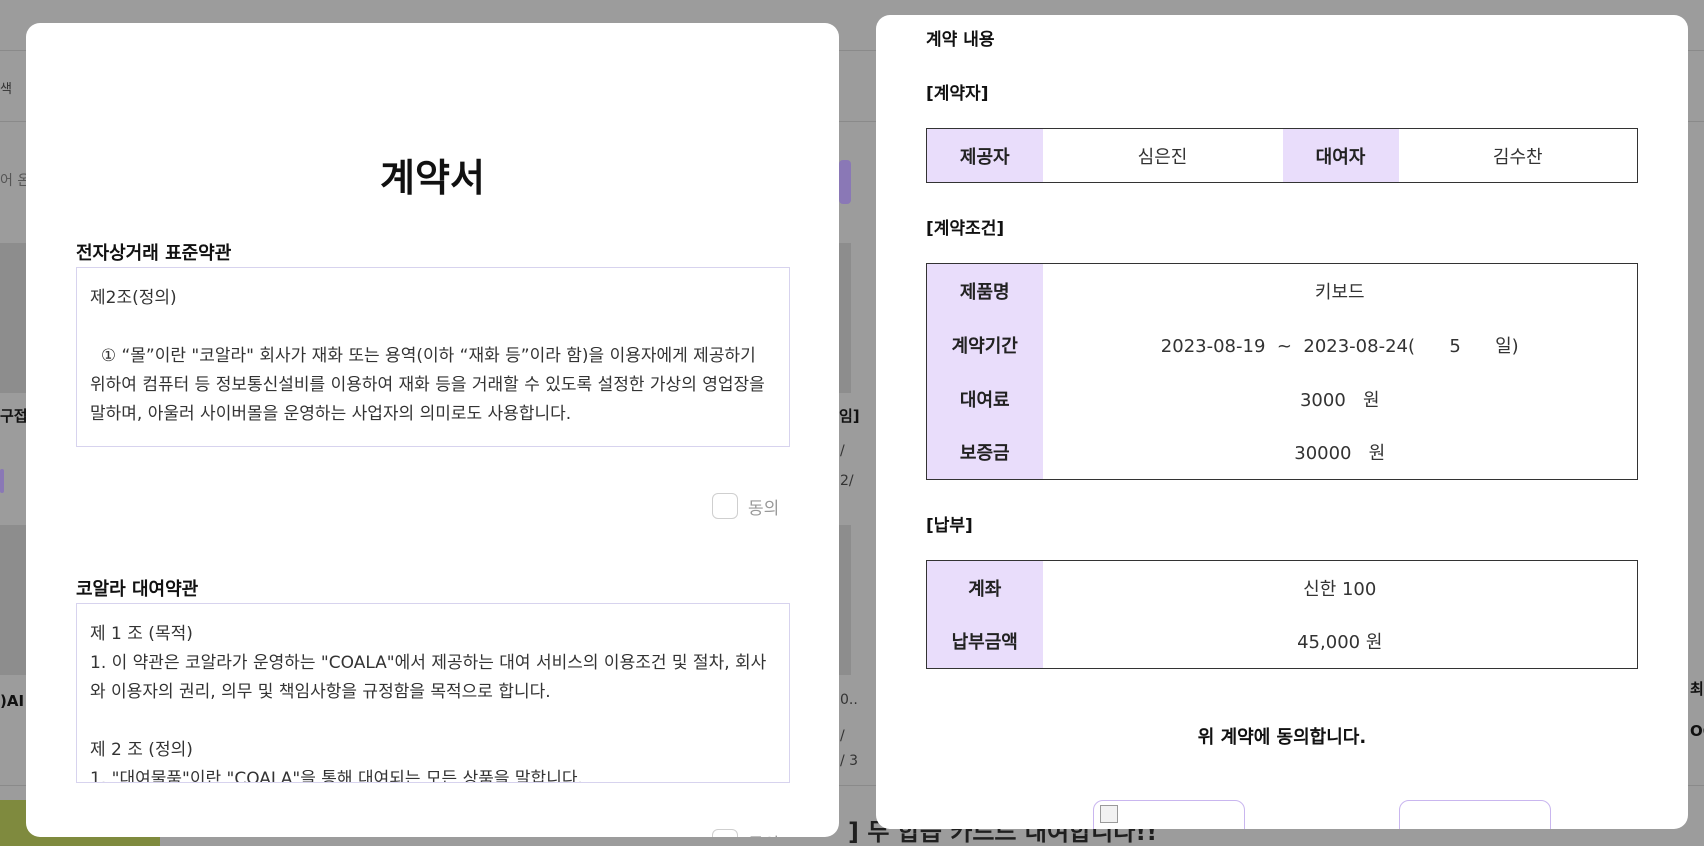  Describe the element at coordinates (1697, 689) in the screenshot. I see `bg-item-title: 최` at that location.